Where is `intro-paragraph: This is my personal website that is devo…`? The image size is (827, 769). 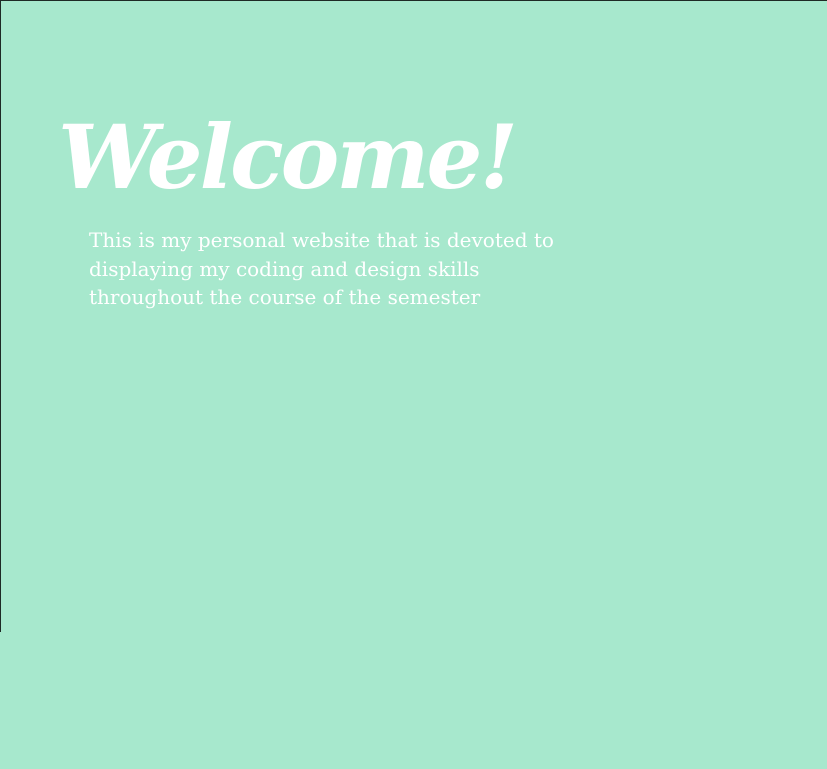
intro-paragraph: This is my personal website that is devo… is located at coordinates (321, 268).